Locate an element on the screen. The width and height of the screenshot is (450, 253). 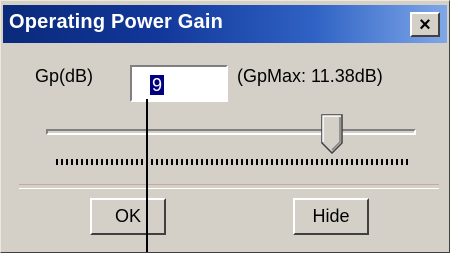
gain-slider-track is located at coordinates (231, 132).